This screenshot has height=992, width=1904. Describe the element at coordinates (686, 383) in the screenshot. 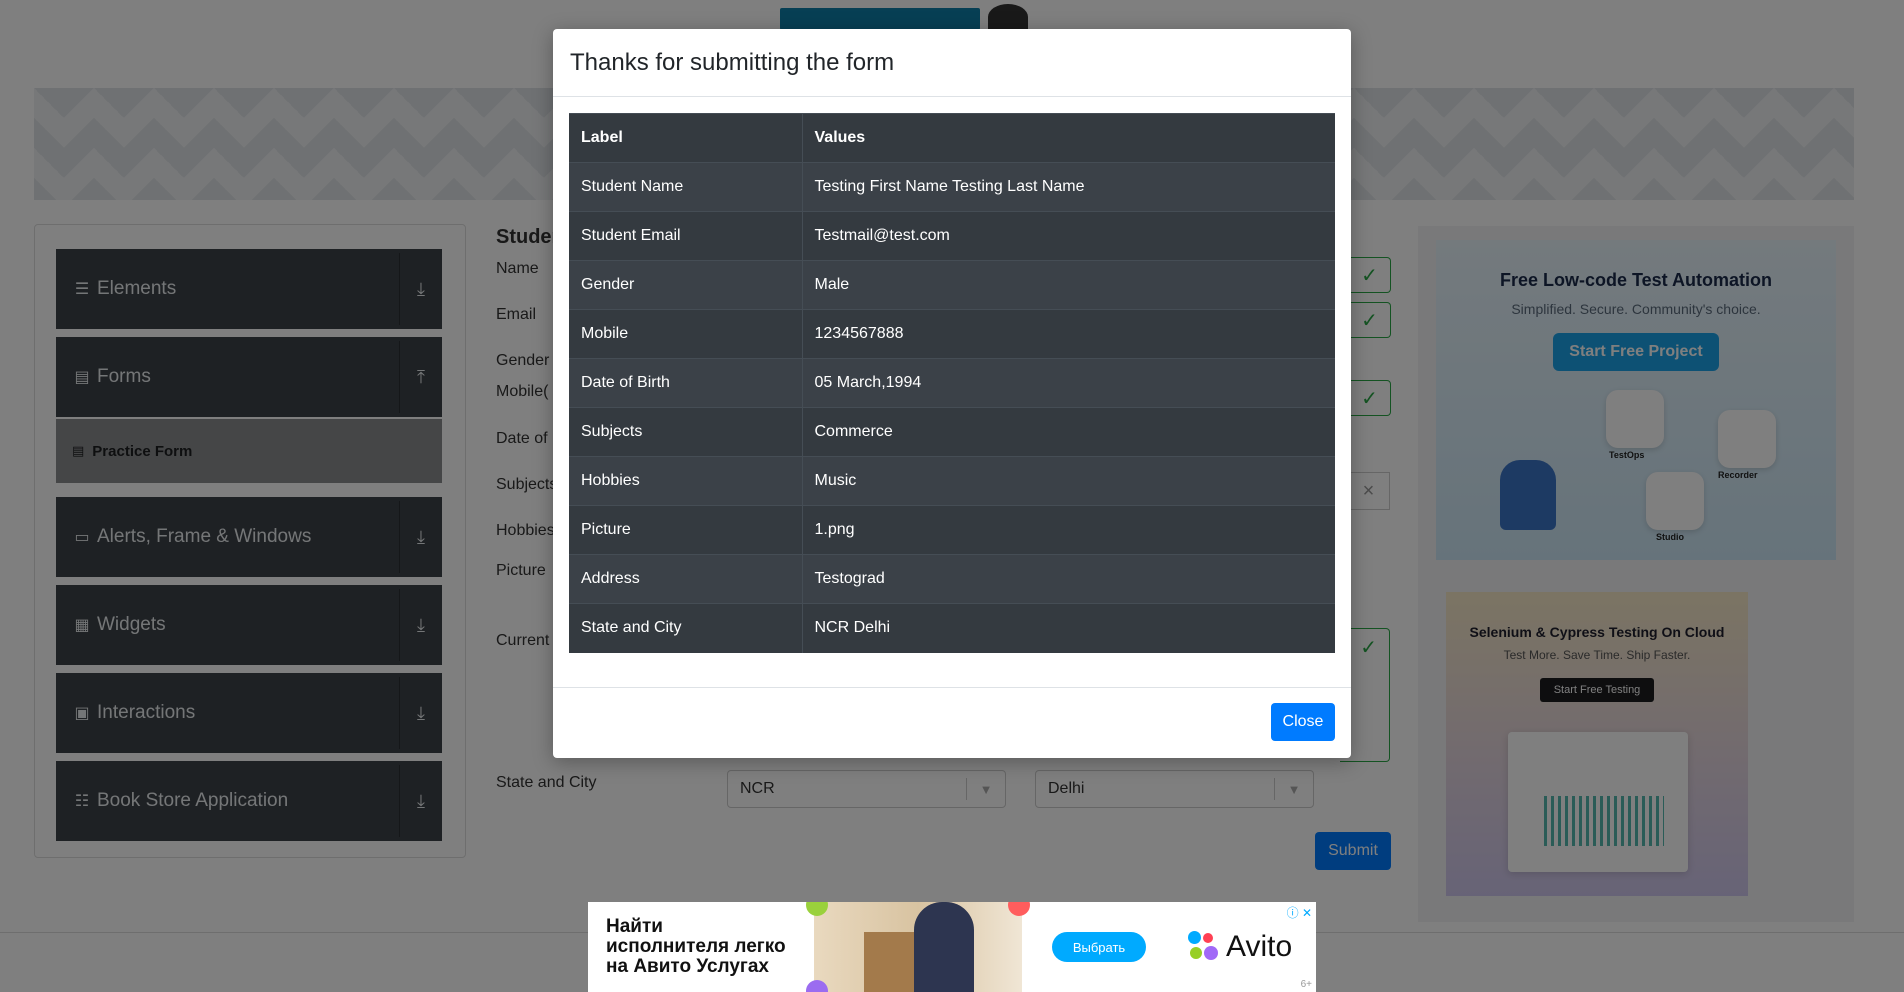

I see `row-label: Date of Birth` at that location.